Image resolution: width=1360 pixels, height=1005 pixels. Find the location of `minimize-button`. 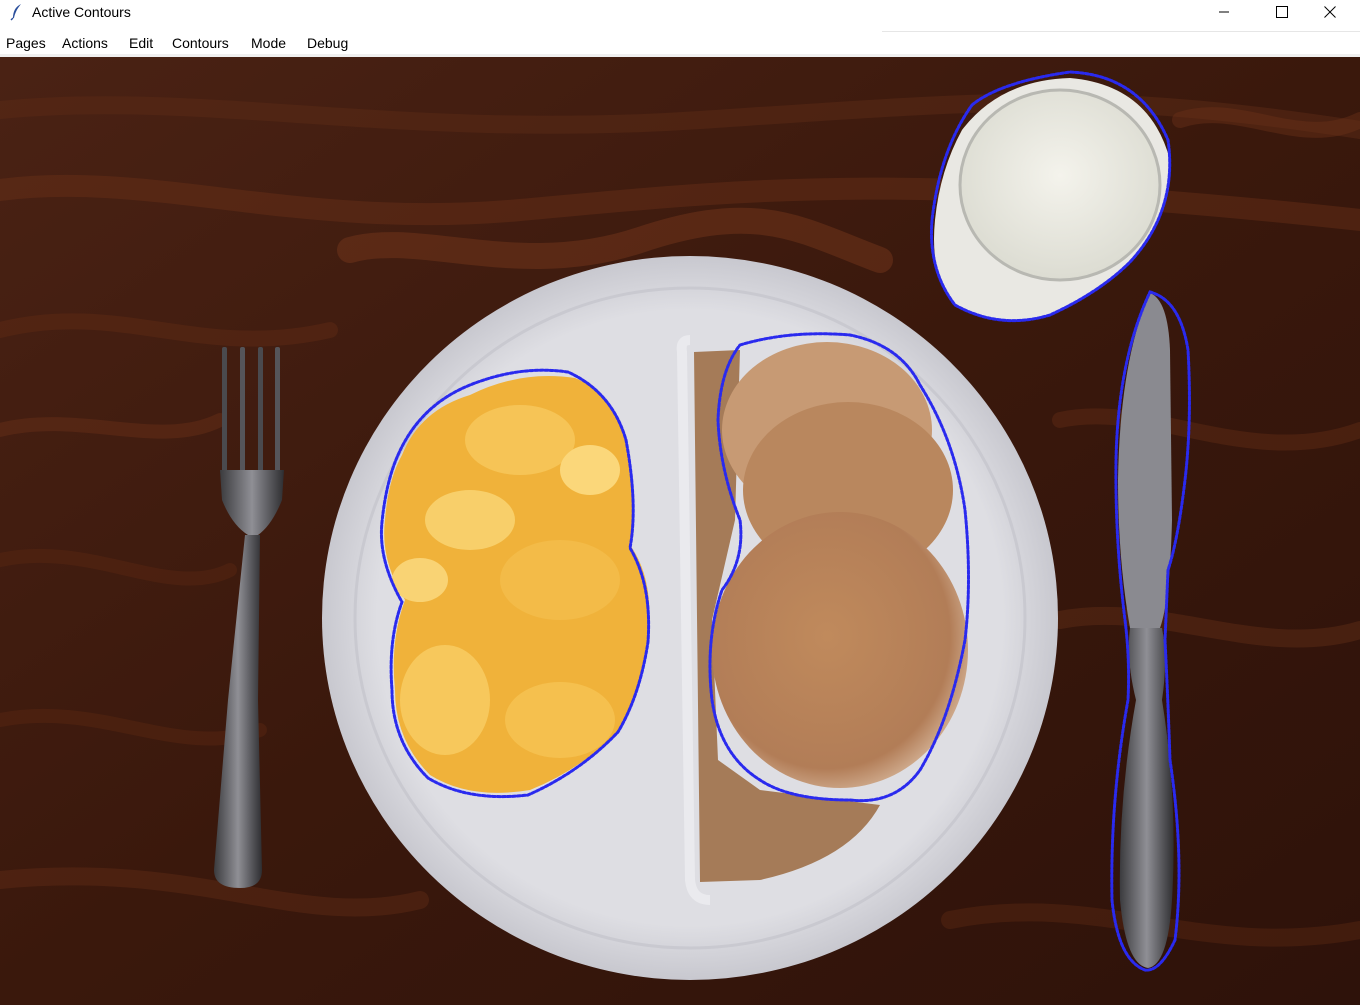

minimize-button is located at coordinates (1225, 12).